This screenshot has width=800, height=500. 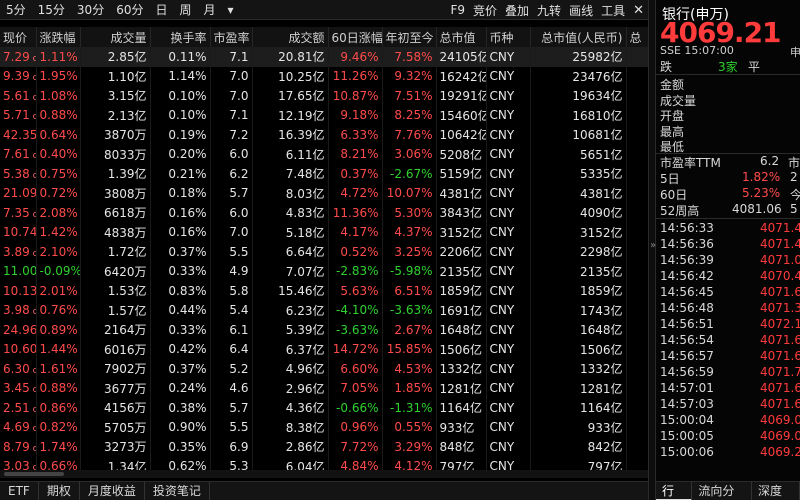 I want to click on flat-label: 平, so click(x=754, y=67).